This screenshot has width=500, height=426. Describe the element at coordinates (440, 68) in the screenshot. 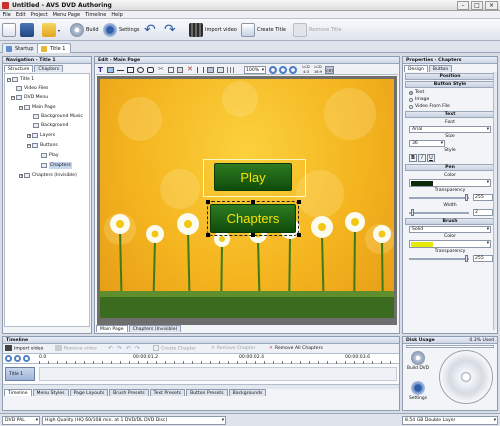

I see `tab-button: Button` at that location.